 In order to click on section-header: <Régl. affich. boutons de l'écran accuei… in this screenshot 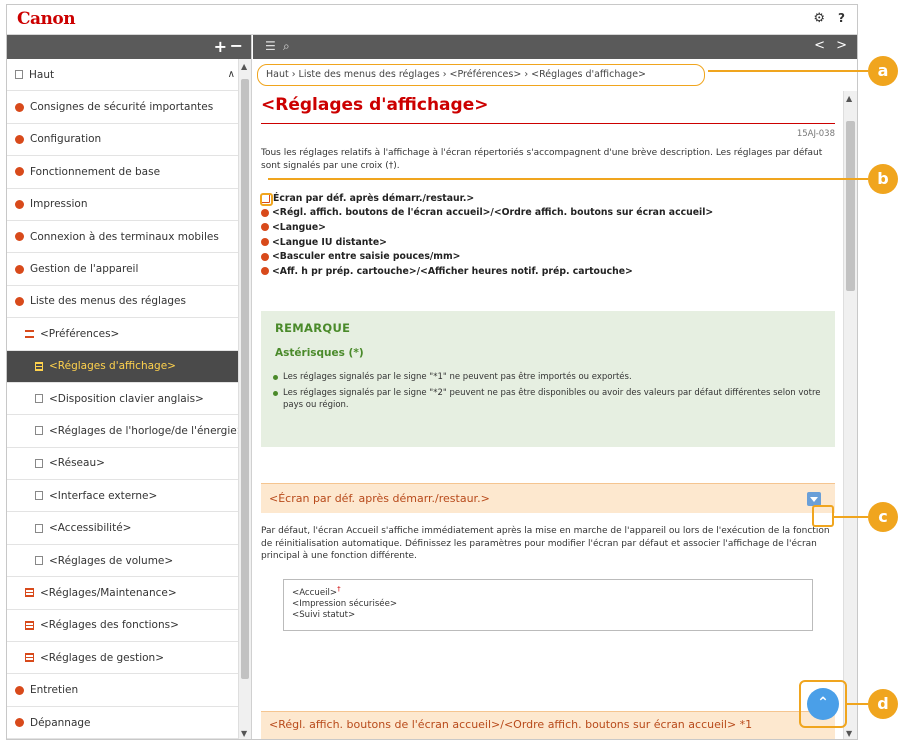, I will do `click(548, 725)`.